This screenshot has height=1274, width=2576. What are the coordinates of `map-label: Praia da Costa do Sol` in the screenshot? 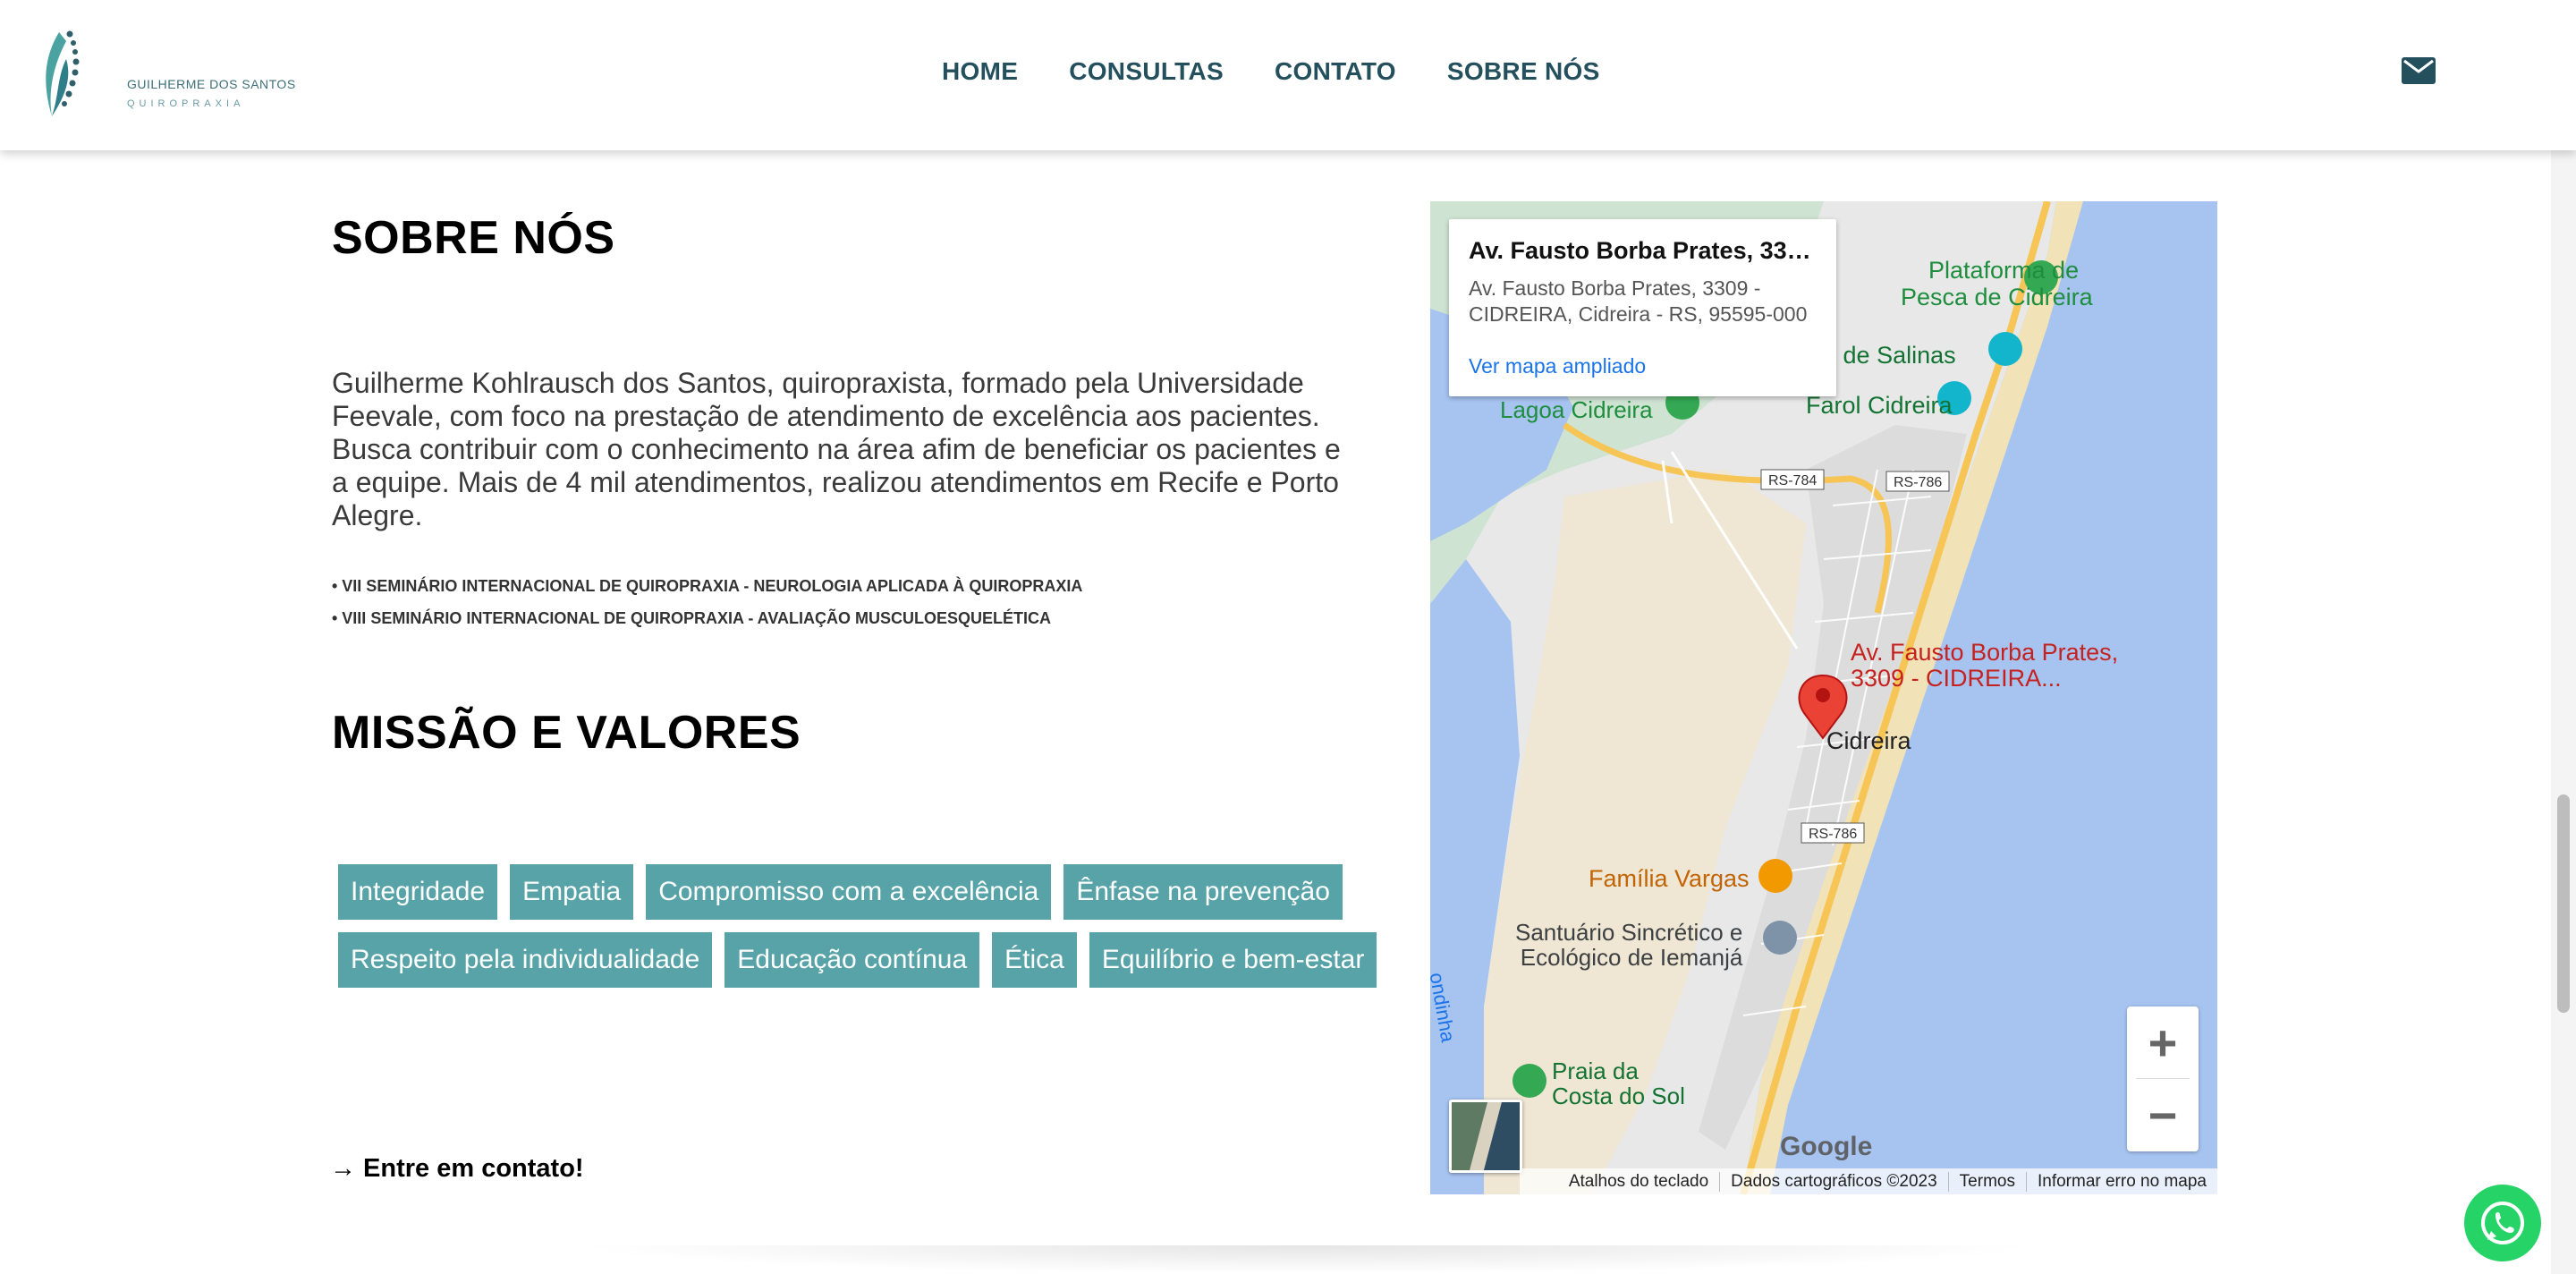 It's located at (1618, 1083).